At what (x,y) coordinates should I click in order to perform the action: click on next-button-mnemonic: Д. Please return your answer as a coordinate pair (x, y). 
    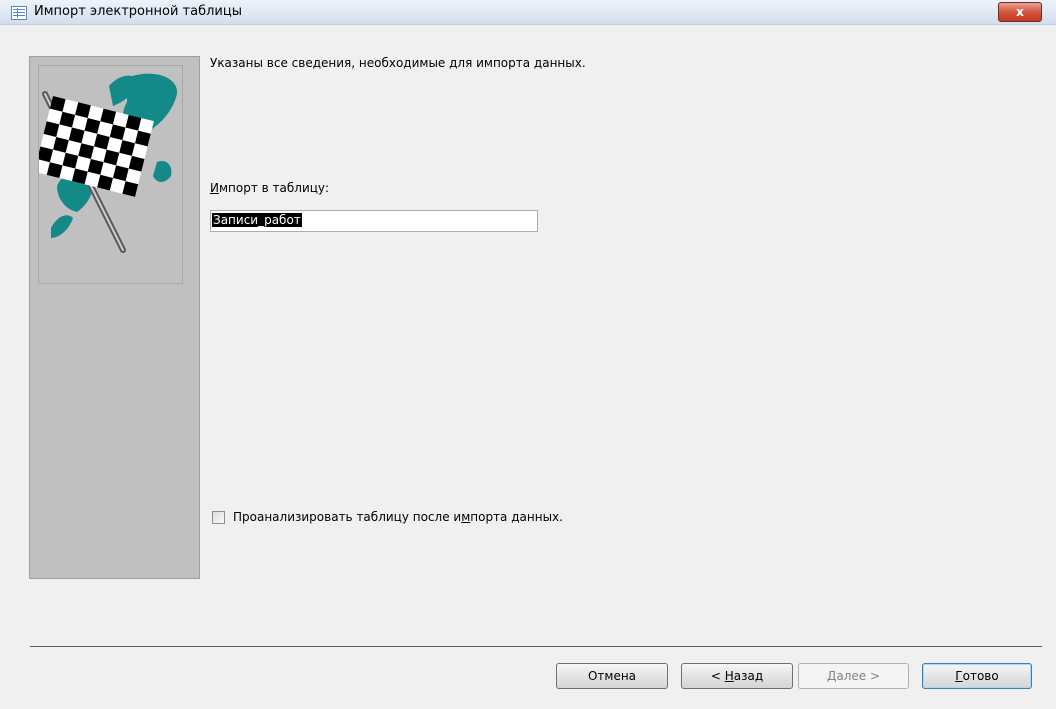
    Looking at the image, I should click on (831, 676).